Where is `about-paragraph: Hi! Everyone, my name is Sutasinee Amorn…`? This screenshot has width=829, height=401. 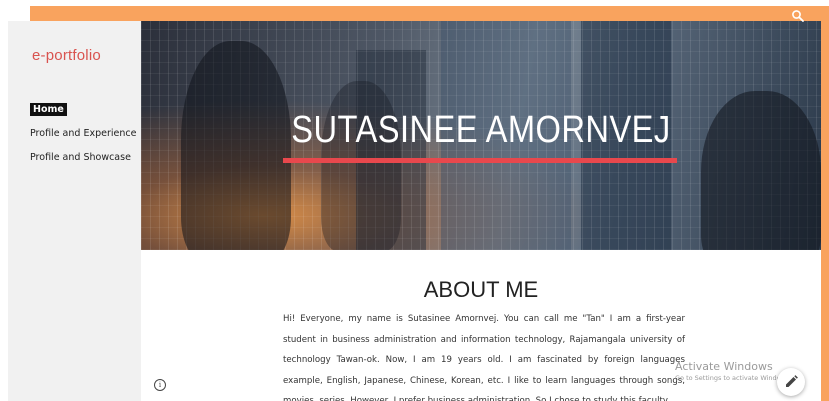 about-paragraph: Hi! Everyone, my name is Sutasinee Amorn… is located at coordinates (484, 357).